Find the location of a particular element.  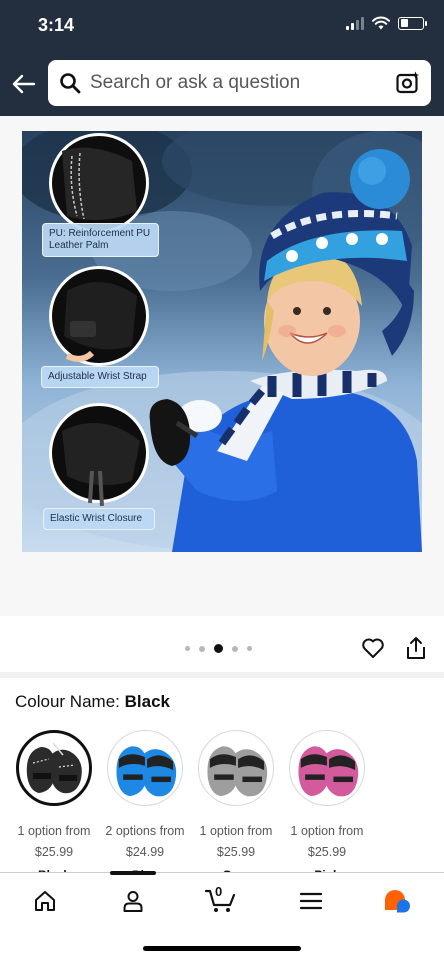

carousel-dot-active is located at coordinates (218, 648).